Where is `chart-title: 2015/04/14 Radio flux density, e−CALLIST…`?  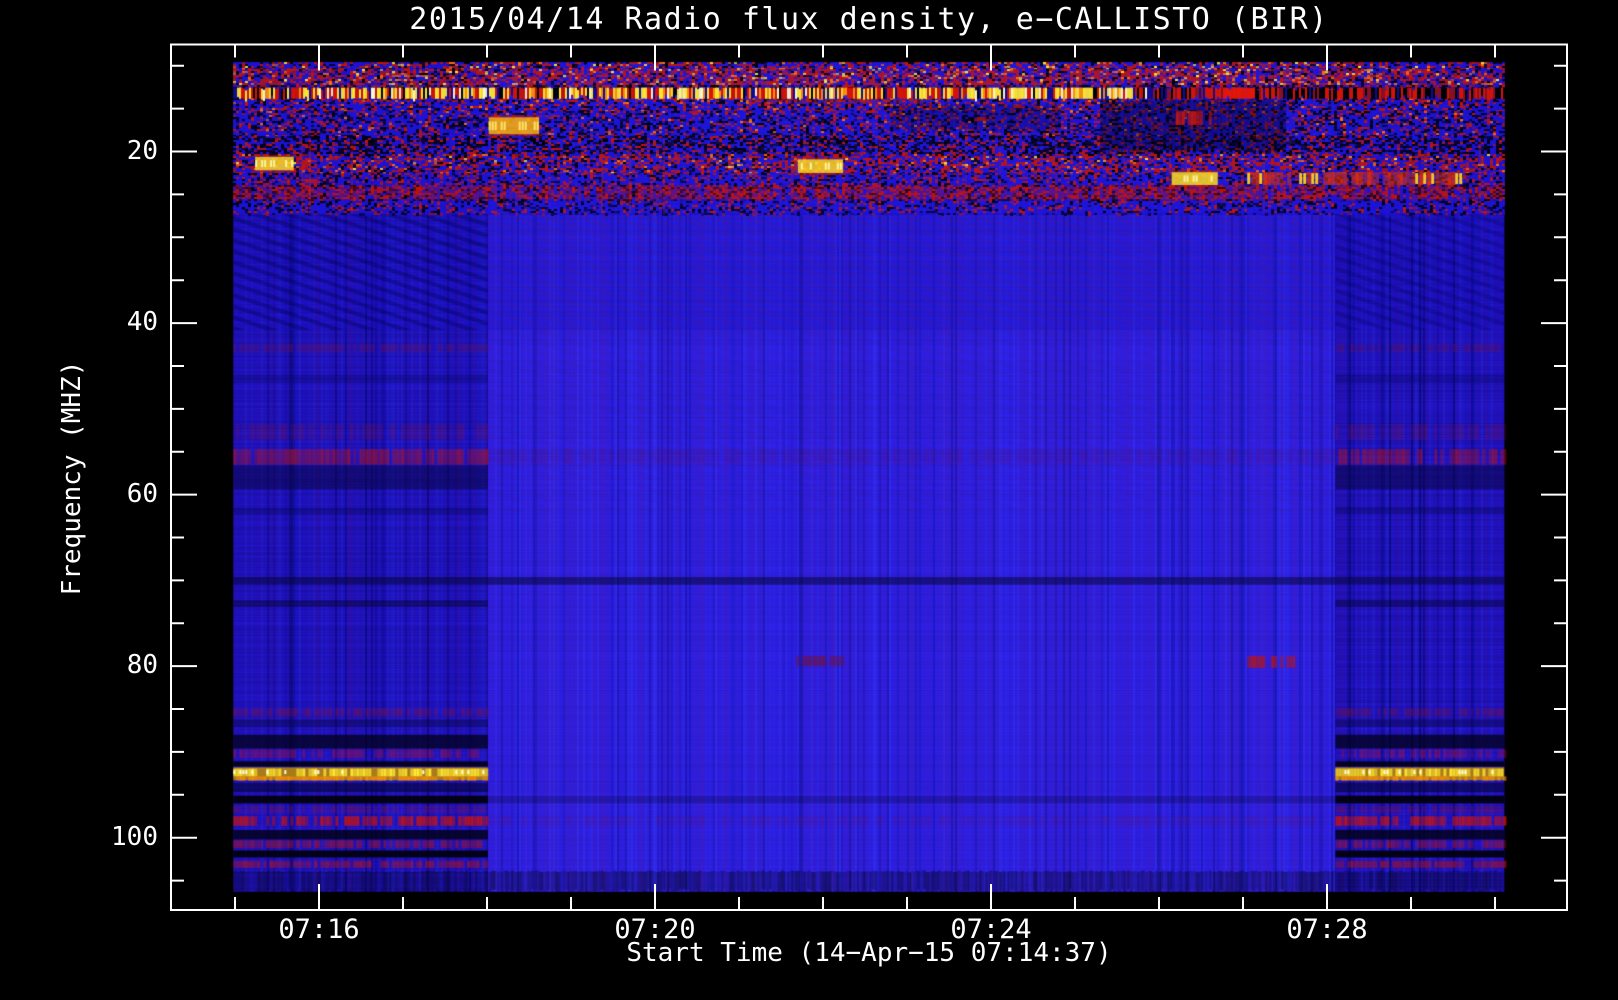 chart-title: 2015/04/14 Radio flux density, e−CALLIST… is located at coordinates (869, 19).